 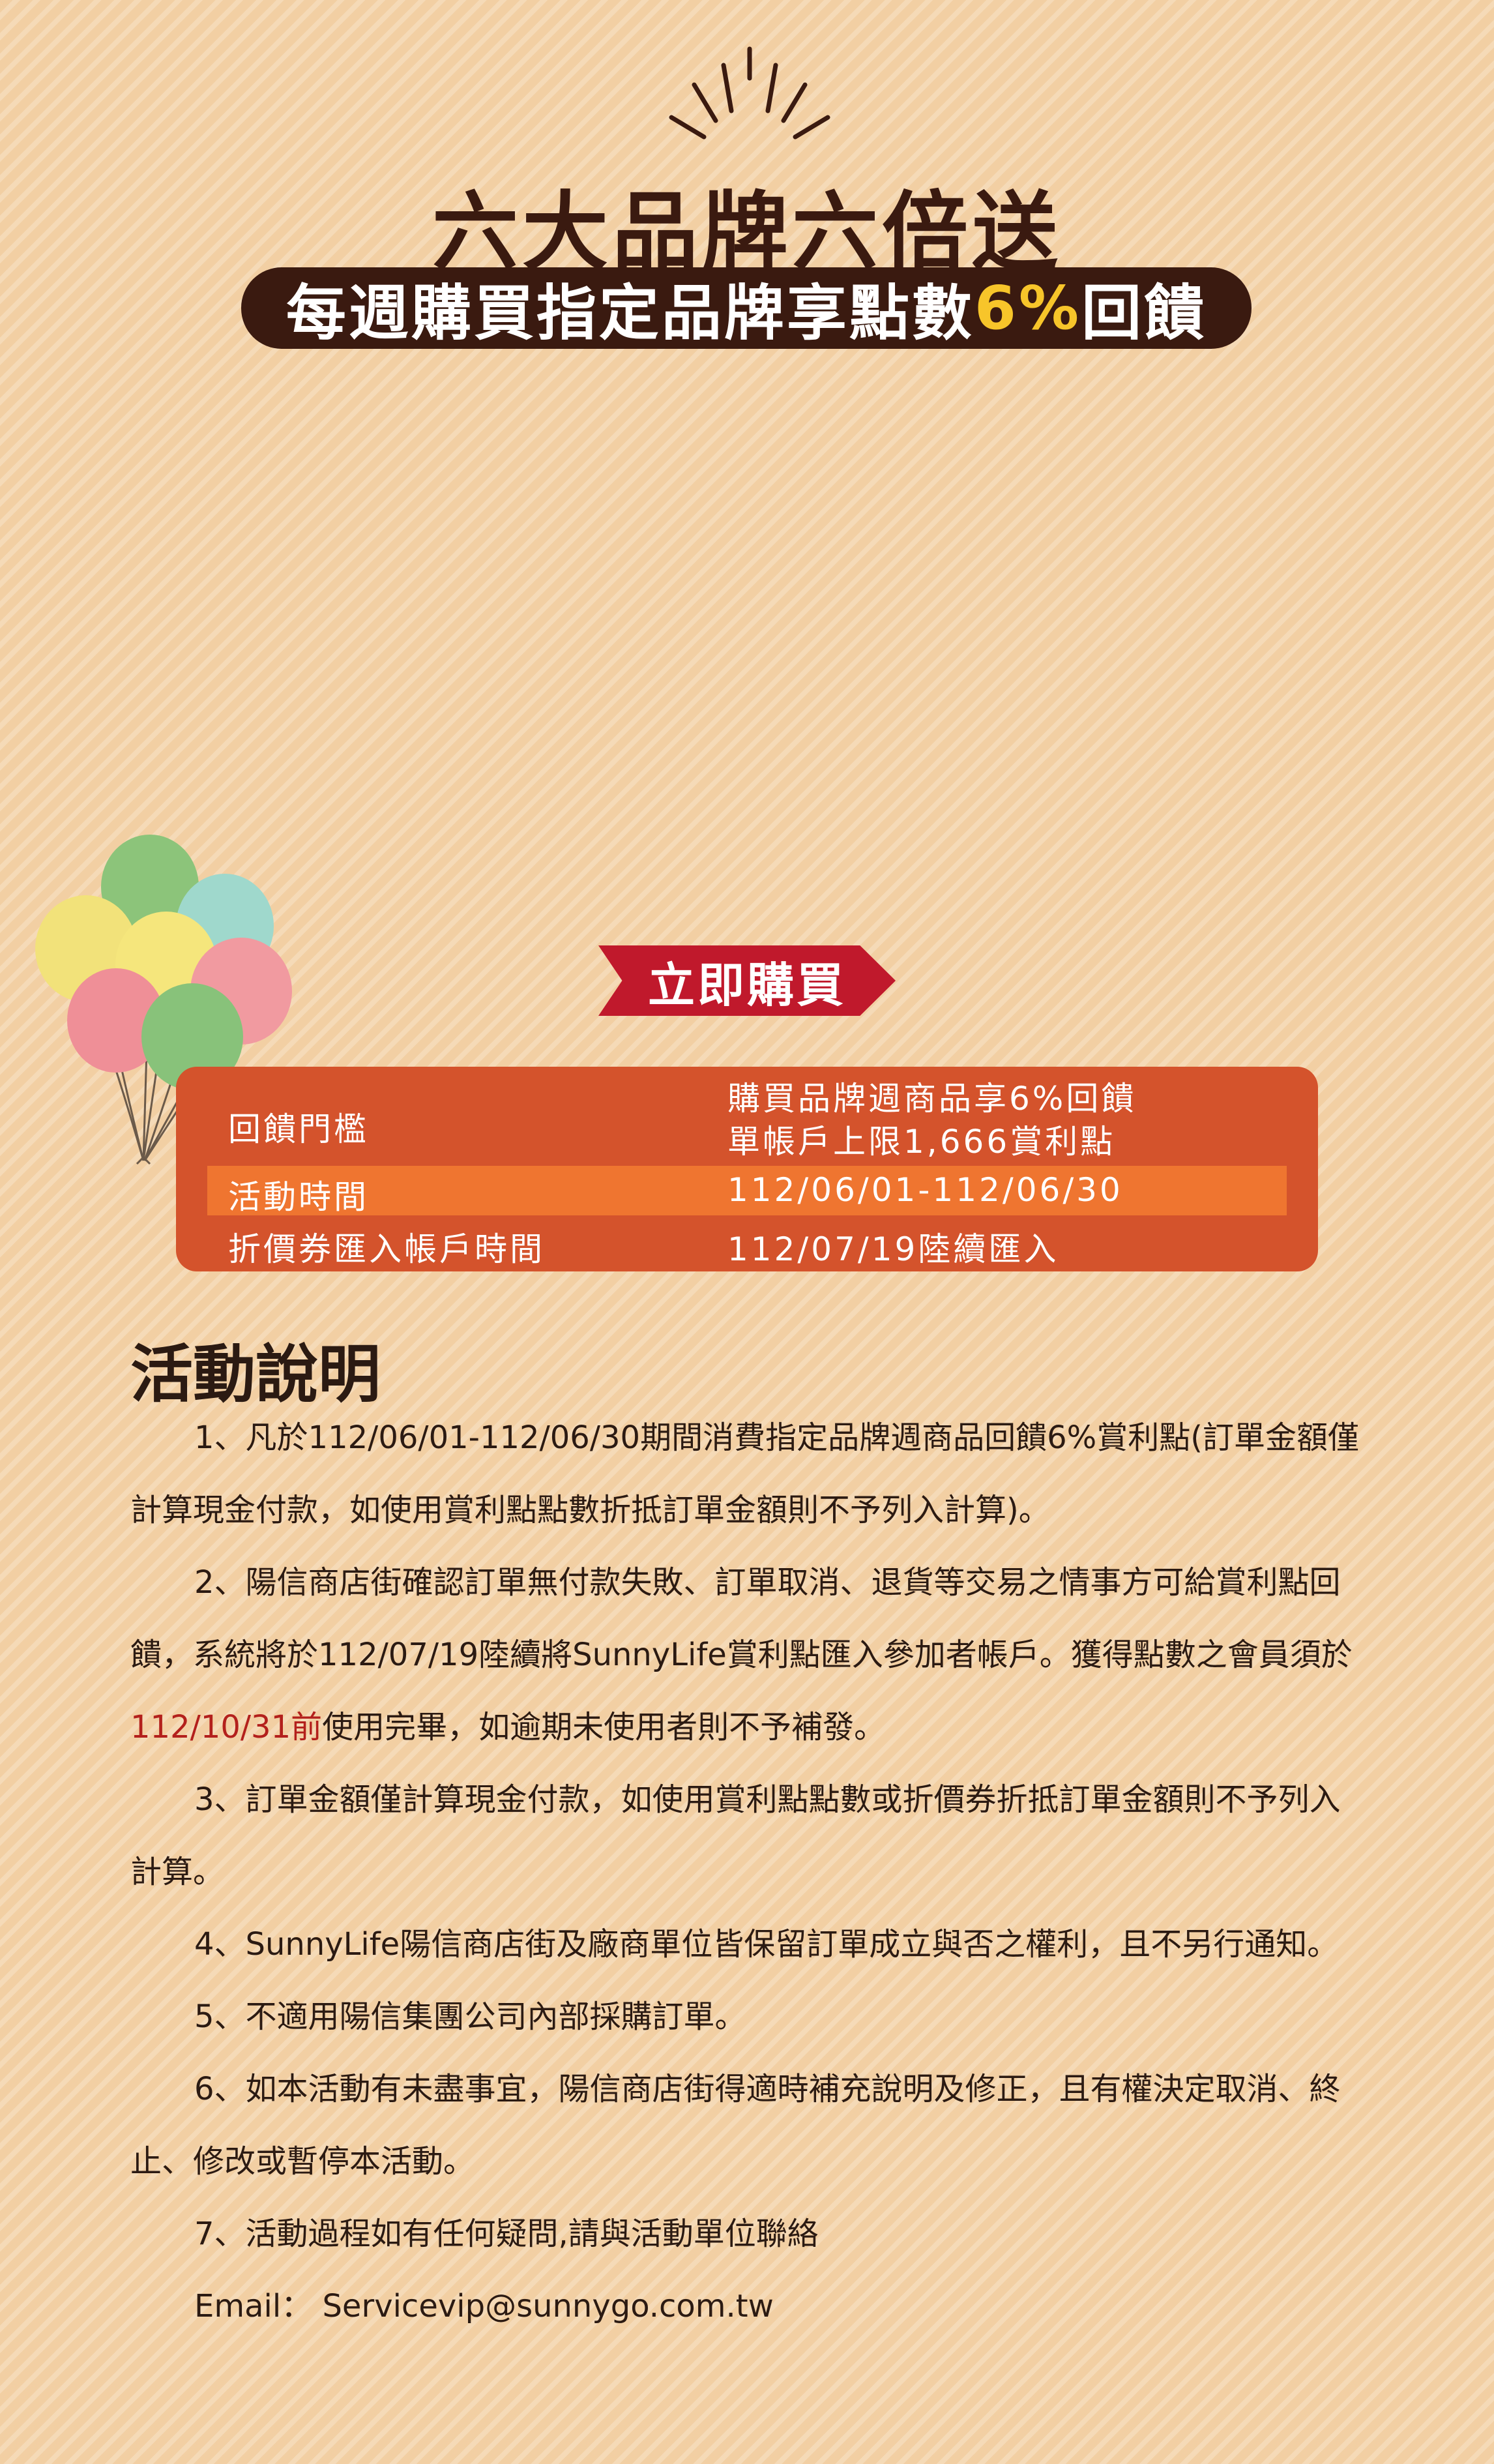 What do you see at coordinates (255, 1374) in the screenshot?
I see `description-title: 活動說明` at bounding box center [255, 1374].